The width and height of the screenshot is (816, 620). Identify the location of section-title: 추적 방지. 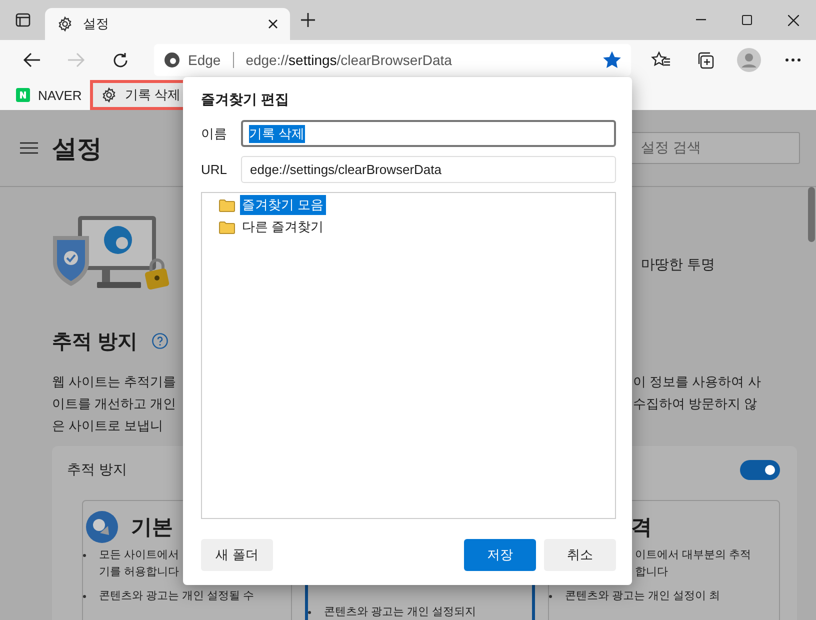
(95, 342).